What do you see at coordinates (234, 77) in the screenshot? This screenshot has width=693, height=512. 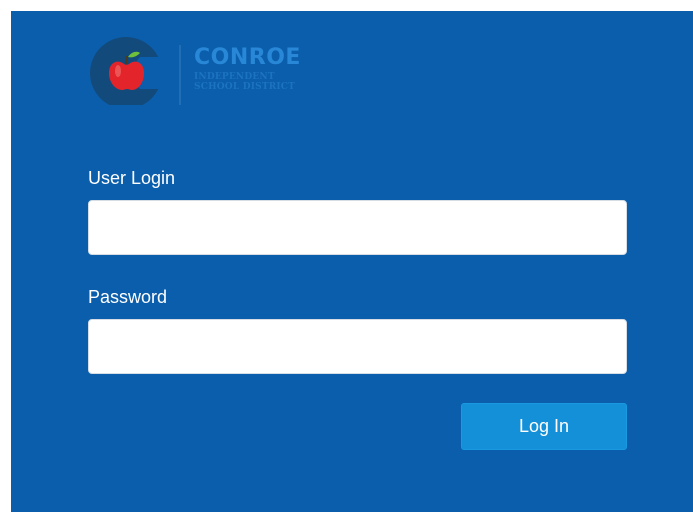 I see `logo-subtitle-line1: INDEPENDENT` at bounding box center [234, 77].